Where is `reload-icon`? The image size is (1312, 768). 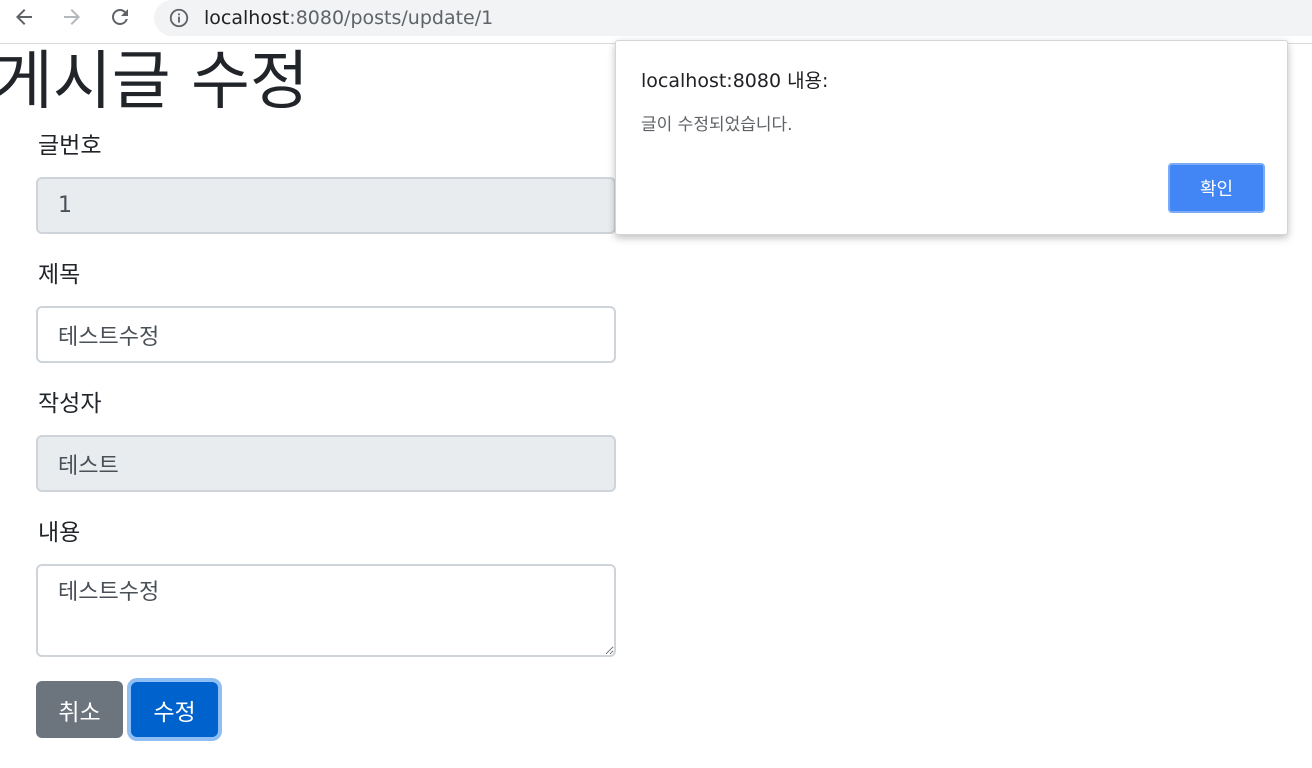 reload-icon is located at coordinates (120, 16).